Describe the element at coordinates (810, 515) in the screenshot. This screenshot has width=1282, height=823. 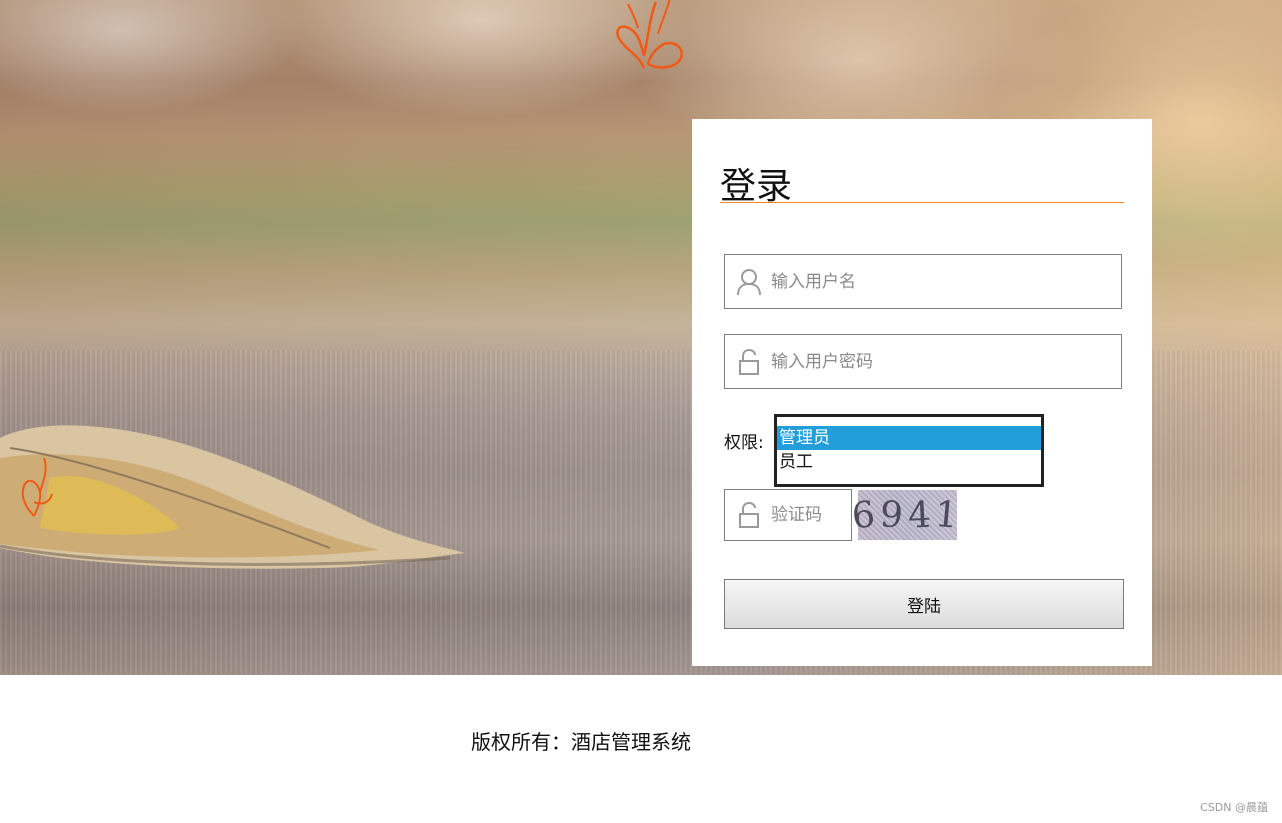
I see `captcha-input` at that location.